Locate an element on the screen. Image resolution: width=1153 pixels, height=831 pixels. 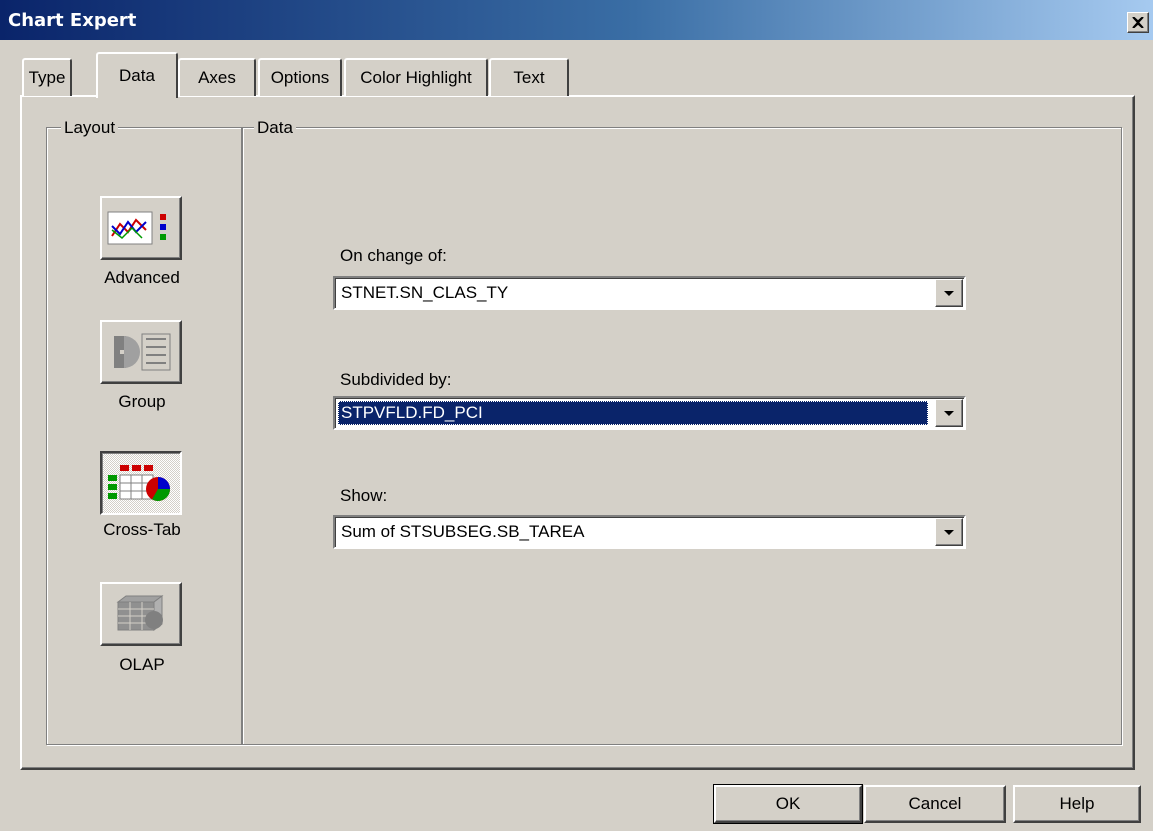
subdivided-by-dropdown: STPVFLD.FD_PCI is located at coordinates (649, 413).